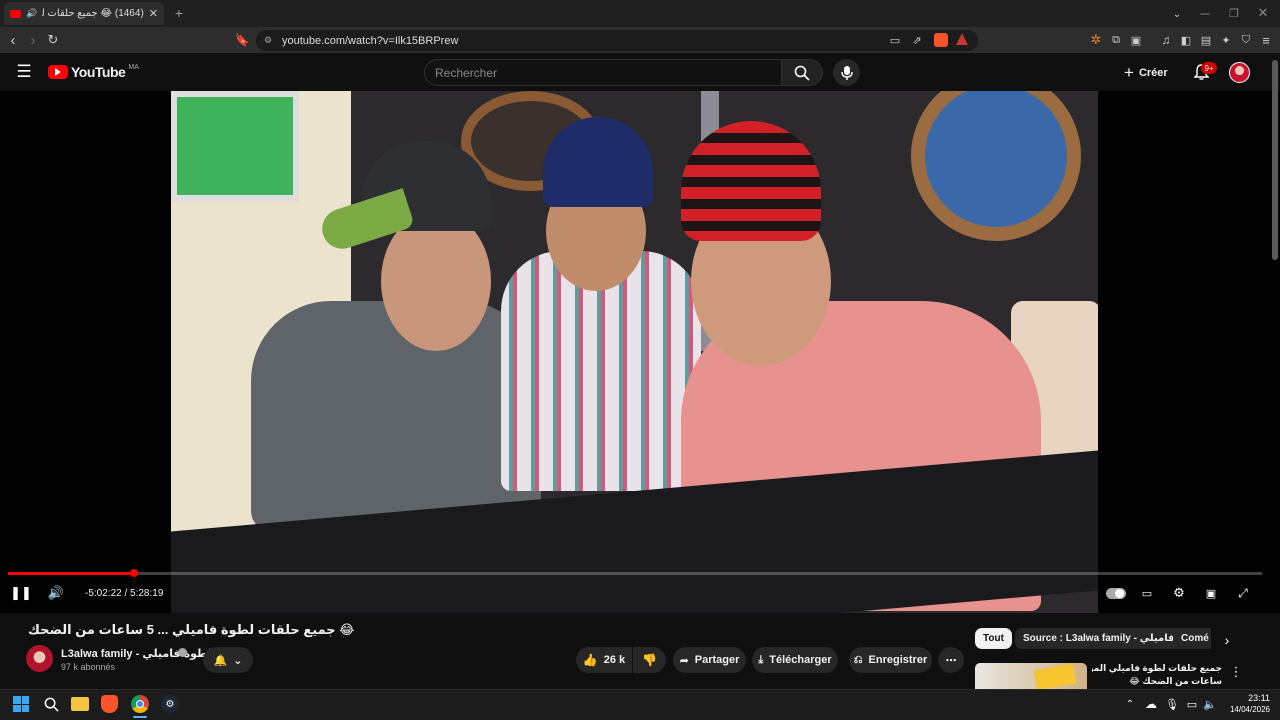  What do you see at coordinates (1275, 160) in the screenshot?
I see `page-scrollbar` at bounding box center [1275, 160].